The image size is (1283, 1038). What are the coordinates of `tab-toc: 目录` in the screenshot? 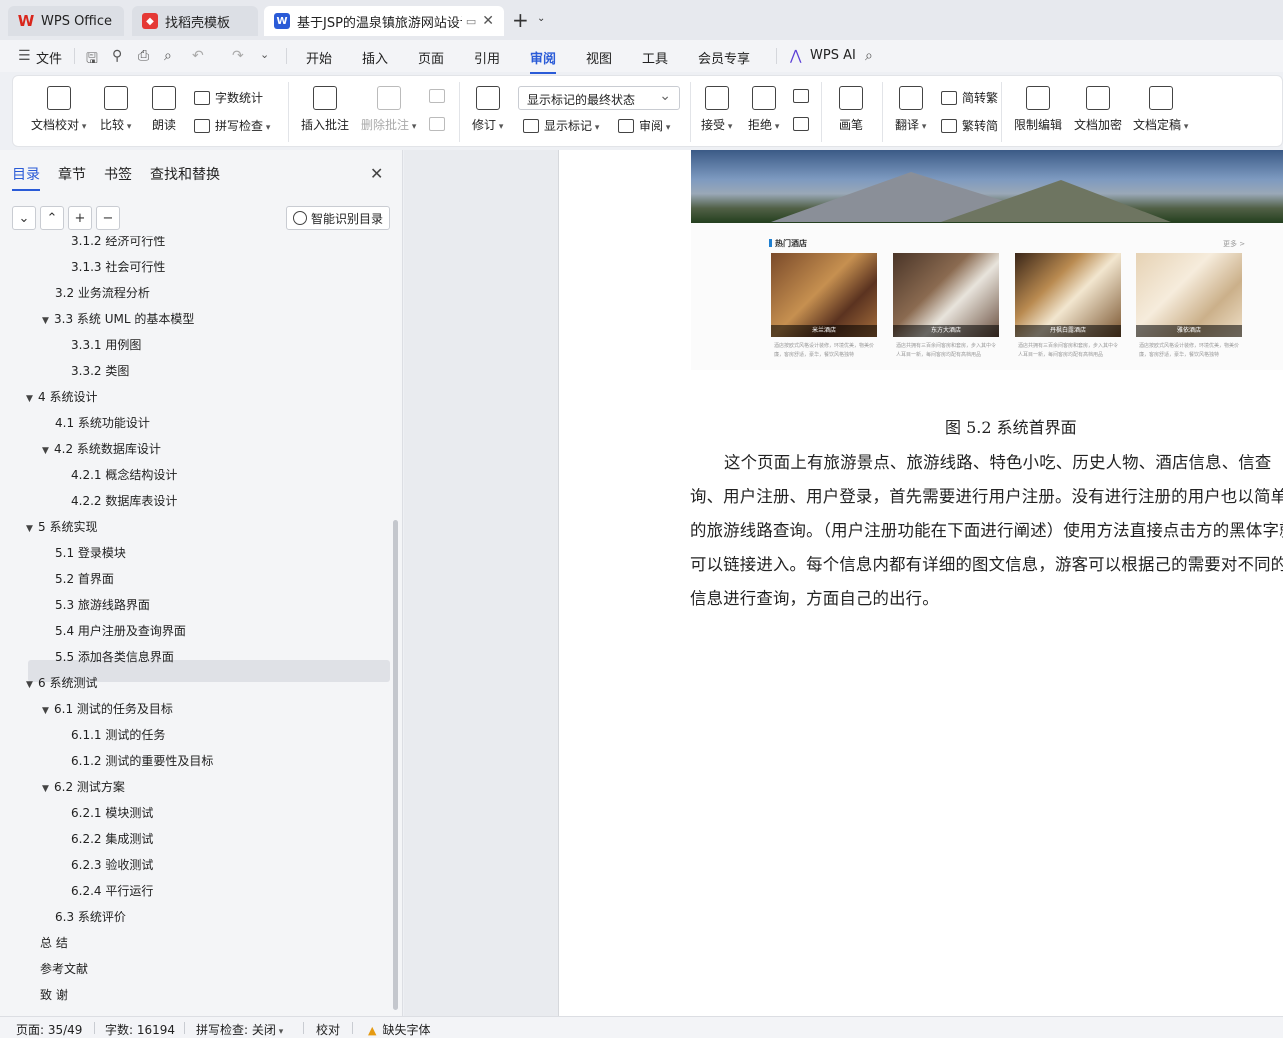 It's located at (26, 177).